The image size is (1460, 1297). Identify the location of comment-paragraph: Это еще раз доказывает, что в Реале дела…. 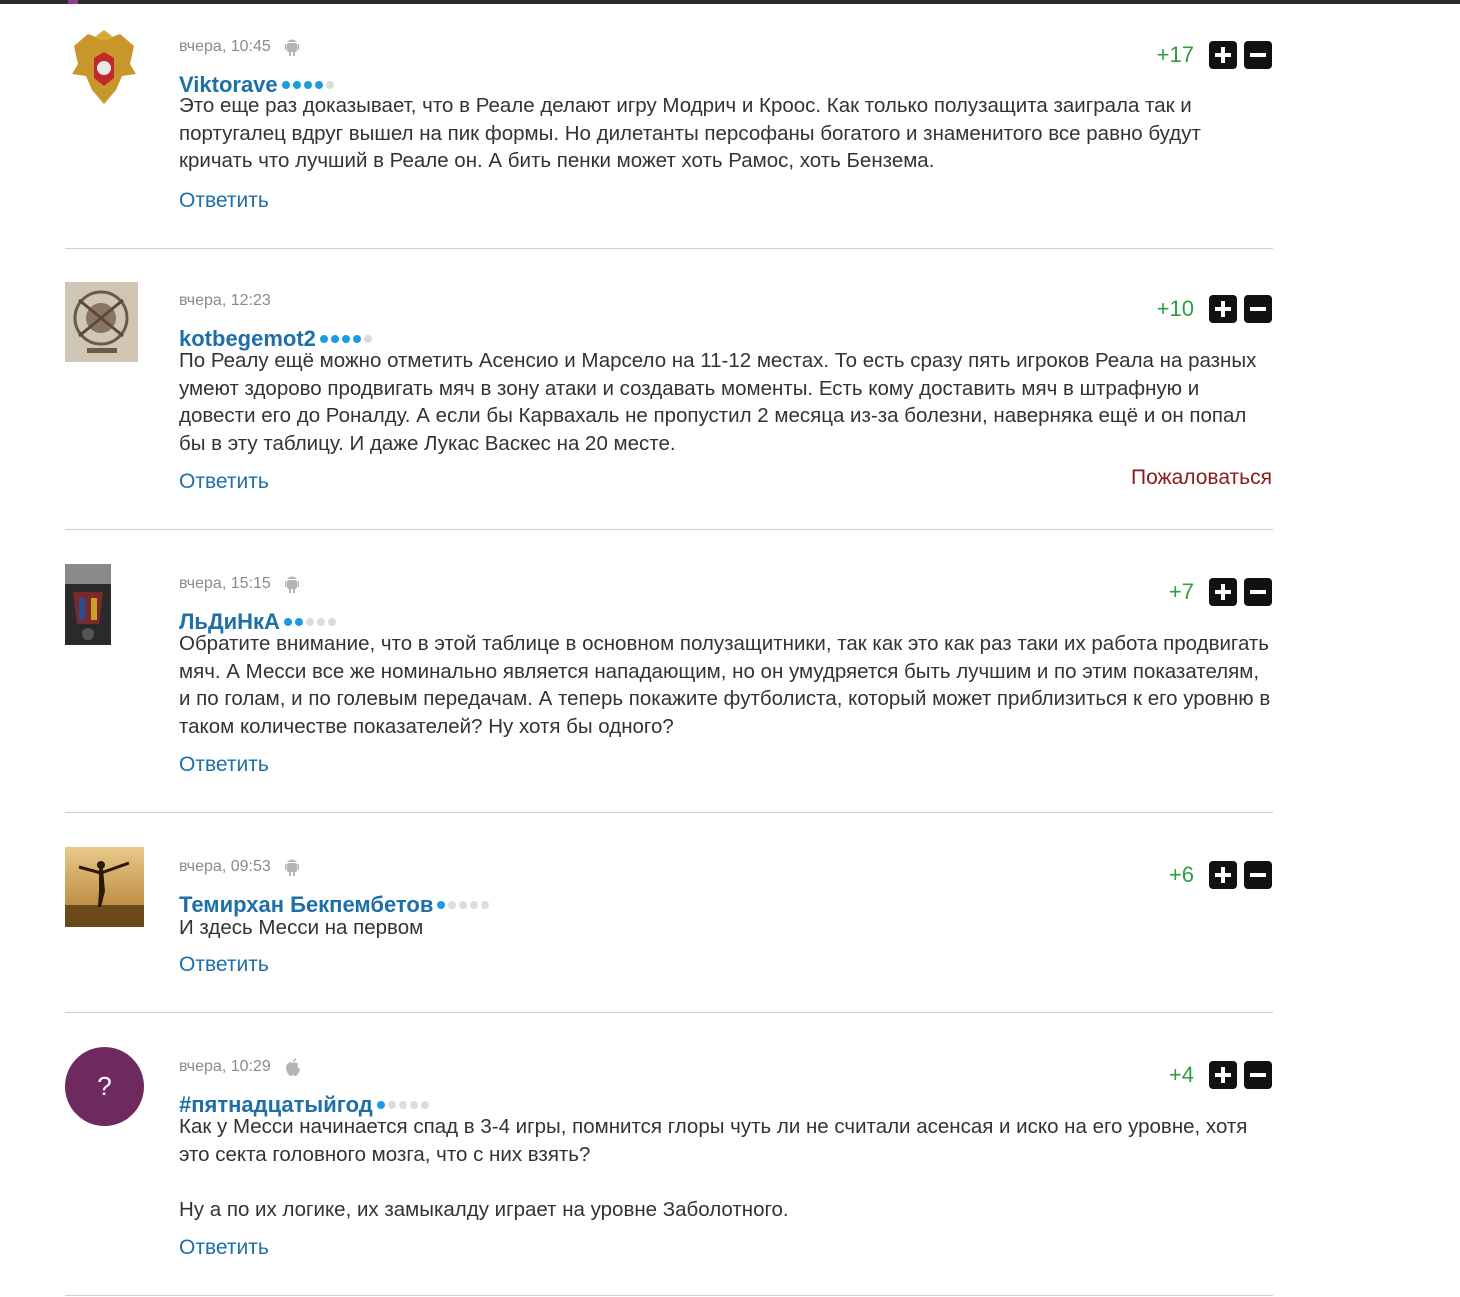
(690, 133).